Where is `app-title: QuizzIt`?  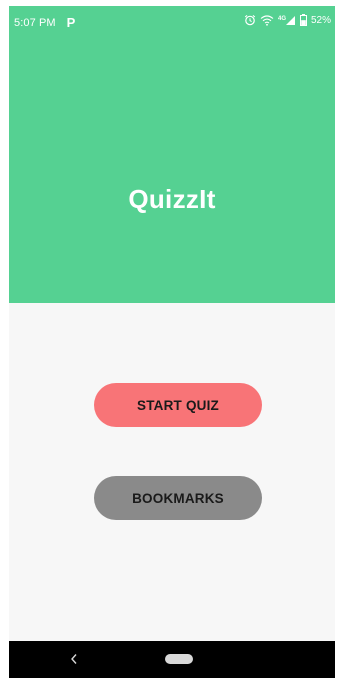
app-title: QuizzIt is located at coordinates (172, 199).